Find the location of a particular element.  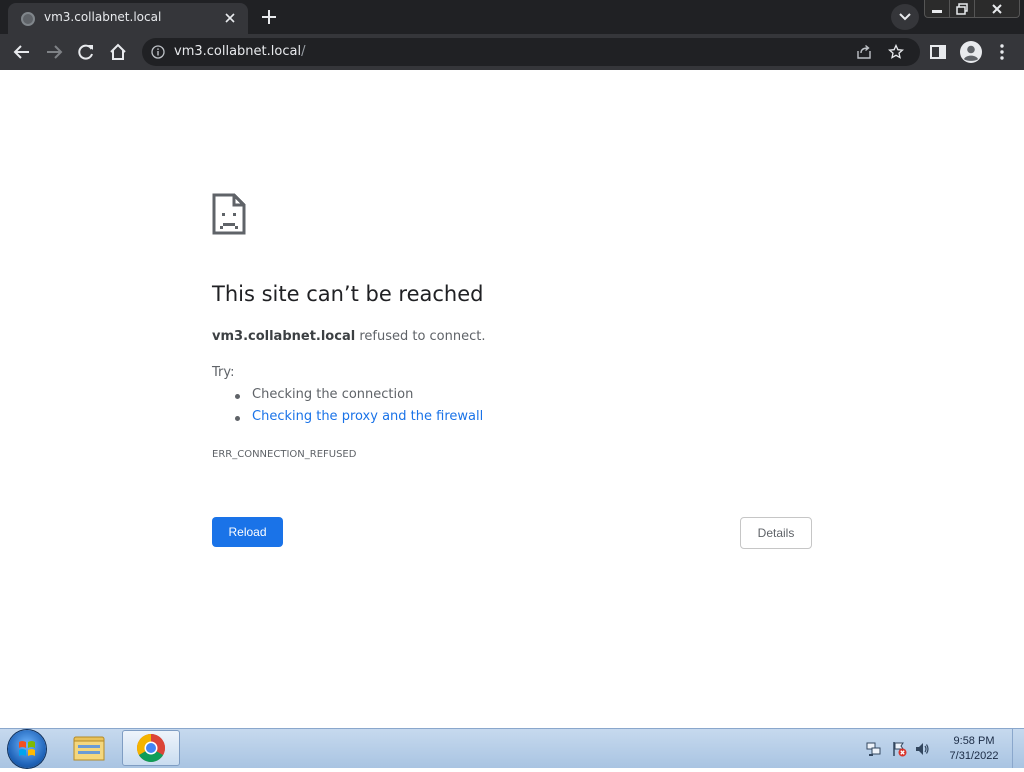

taskbar-explorer-button is located at coordinates (89, 748).